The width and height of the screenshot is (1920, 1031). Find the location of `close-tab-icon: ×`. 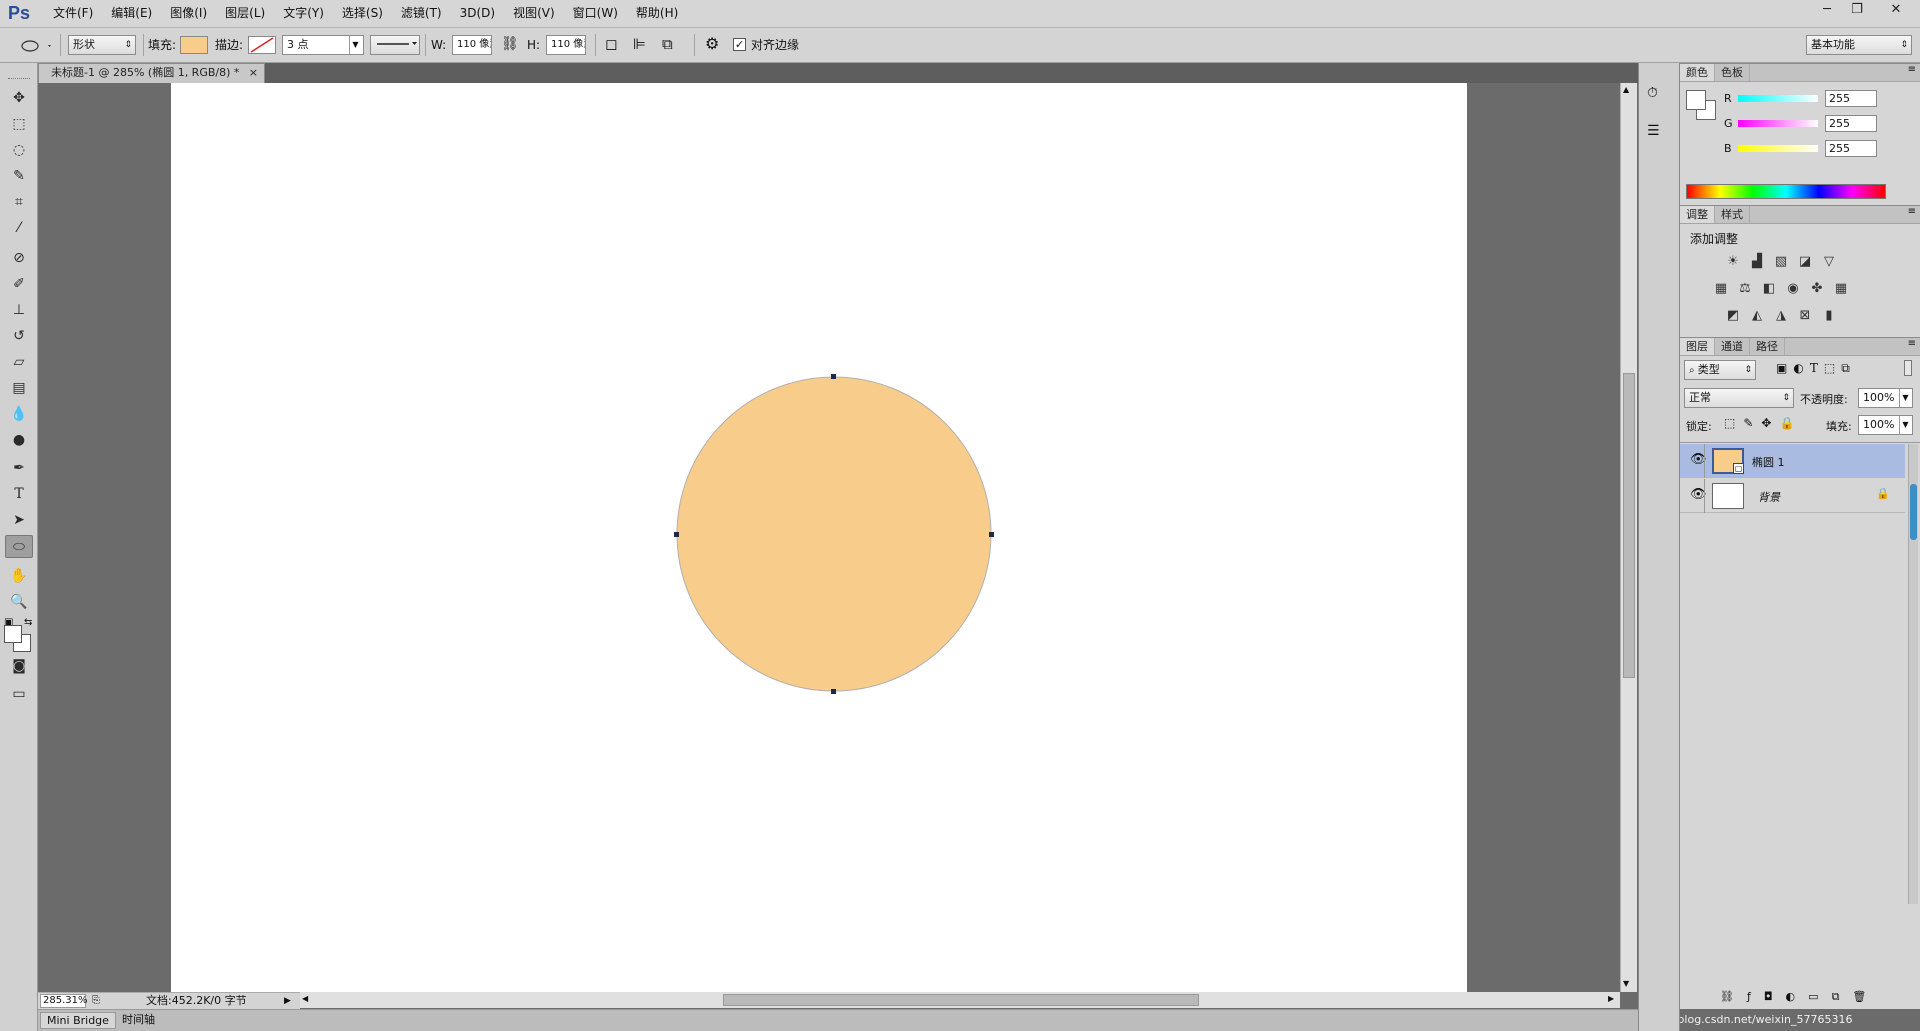

close-tab-icon: × is located at coordinates (253, 73).